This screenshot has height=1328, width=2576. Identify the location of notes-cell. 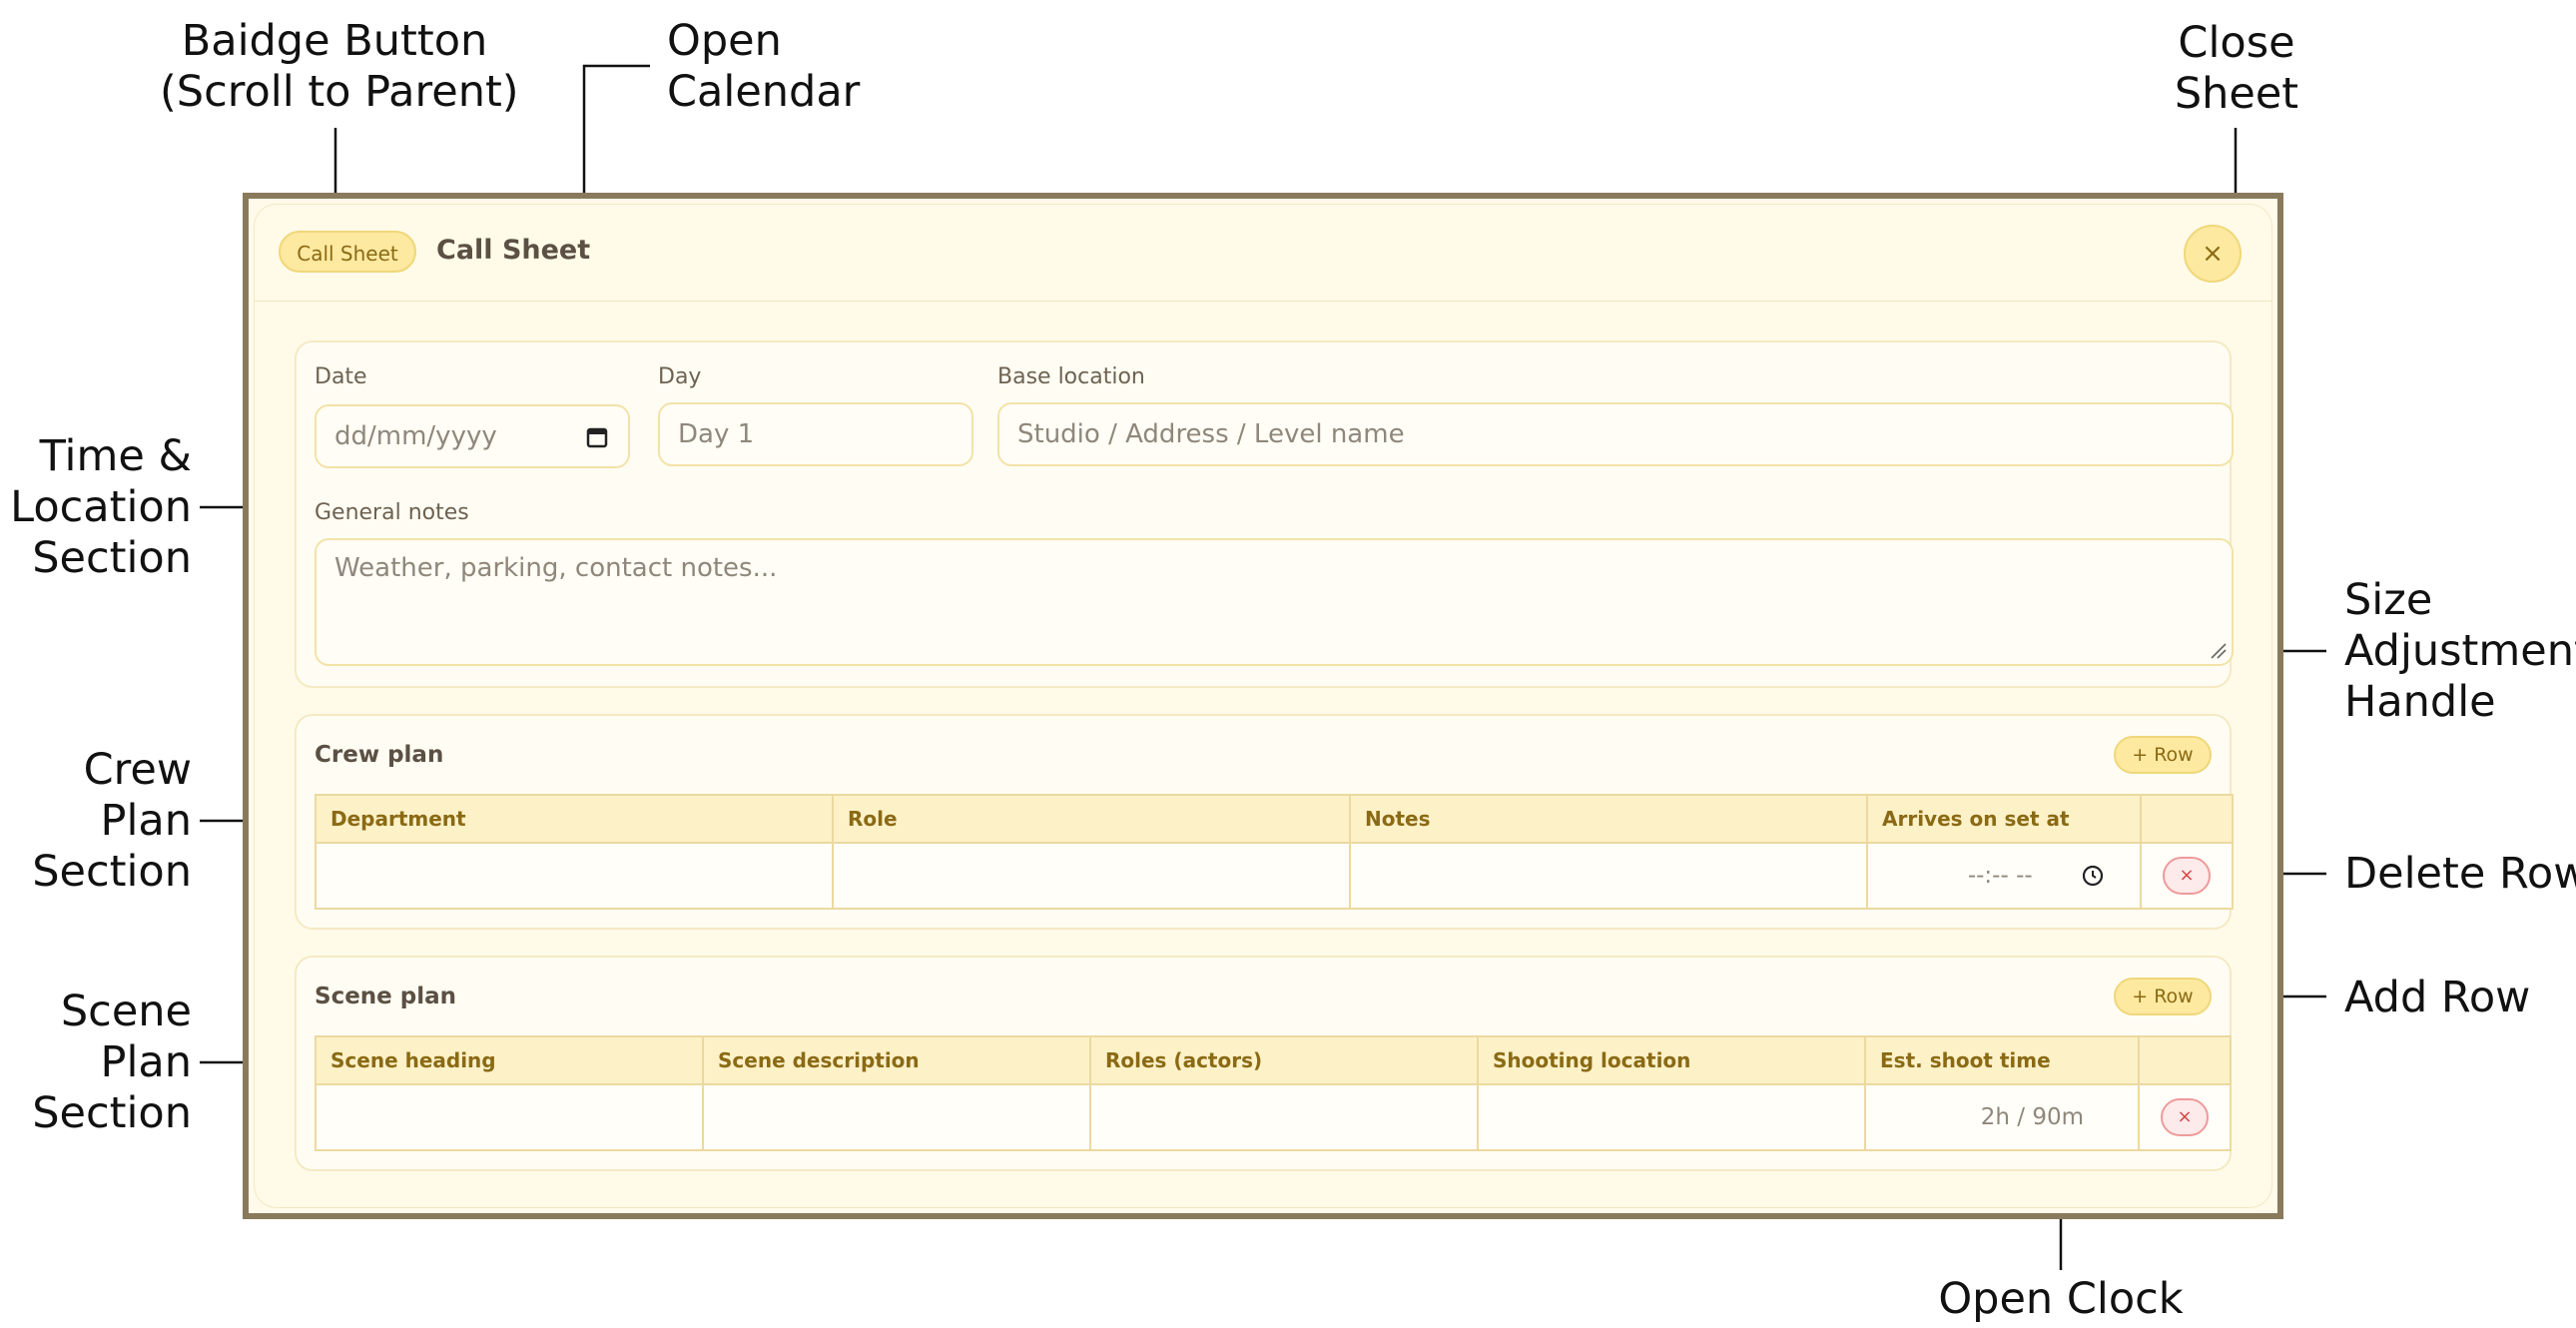
(1608, 876).